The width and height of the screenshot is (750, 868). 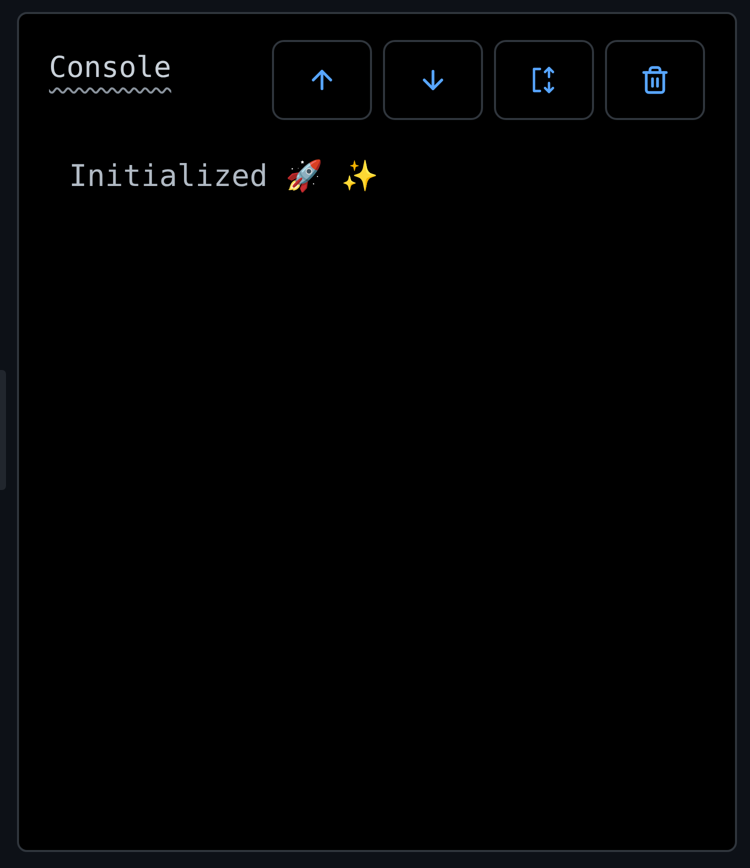 I want to click on trash-icon, so click(x=655, y=80).